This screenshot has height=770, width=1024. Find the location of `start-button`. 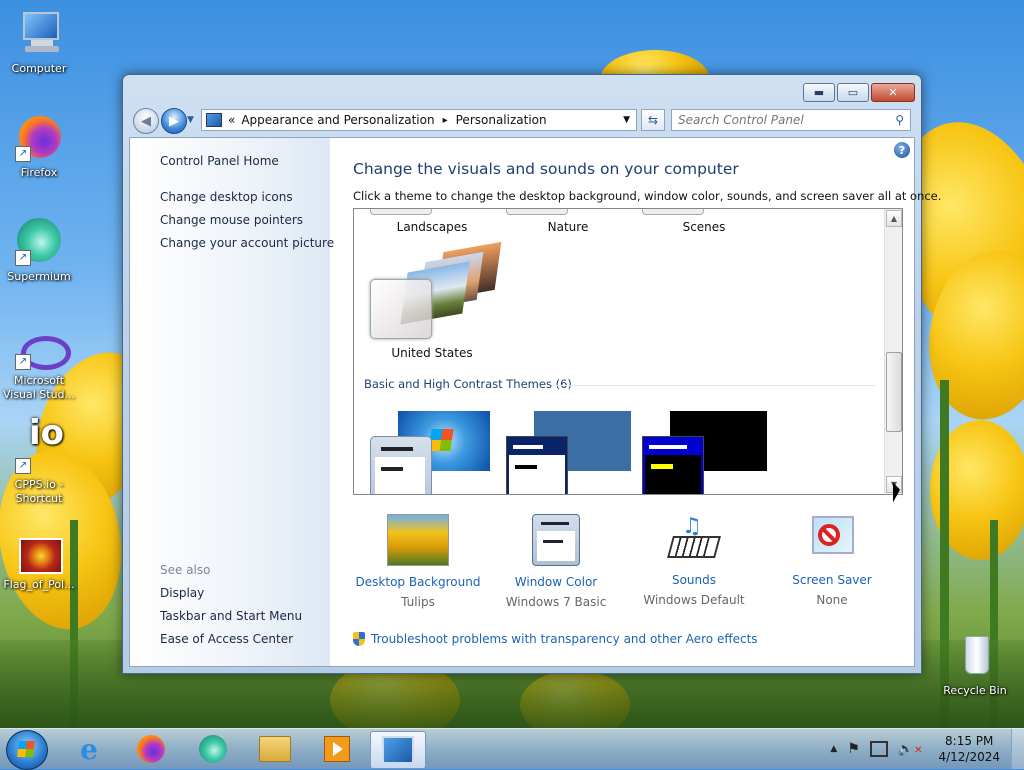

start-button is located at coordinates (27, 750).